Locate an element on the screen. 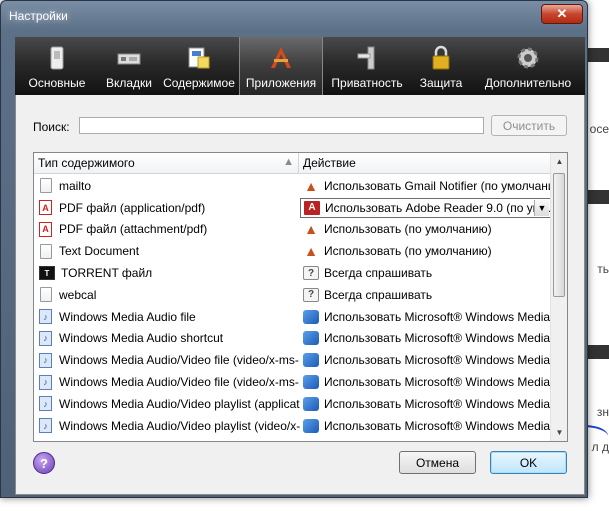 The height and width of the screenshot is (511, 609). search-label: Поиск: is located at coordinates (51, 127).